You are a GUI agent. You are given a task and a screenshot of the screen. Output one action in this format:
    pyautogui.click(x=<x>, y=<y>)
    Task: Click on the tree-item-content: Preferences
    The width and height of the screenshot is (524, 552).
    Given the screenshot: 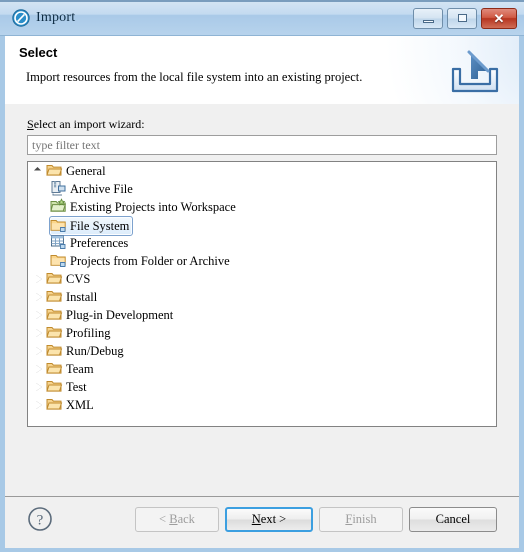 What is the action you would take?
    pyautogui.click(x=90, y=243)
    